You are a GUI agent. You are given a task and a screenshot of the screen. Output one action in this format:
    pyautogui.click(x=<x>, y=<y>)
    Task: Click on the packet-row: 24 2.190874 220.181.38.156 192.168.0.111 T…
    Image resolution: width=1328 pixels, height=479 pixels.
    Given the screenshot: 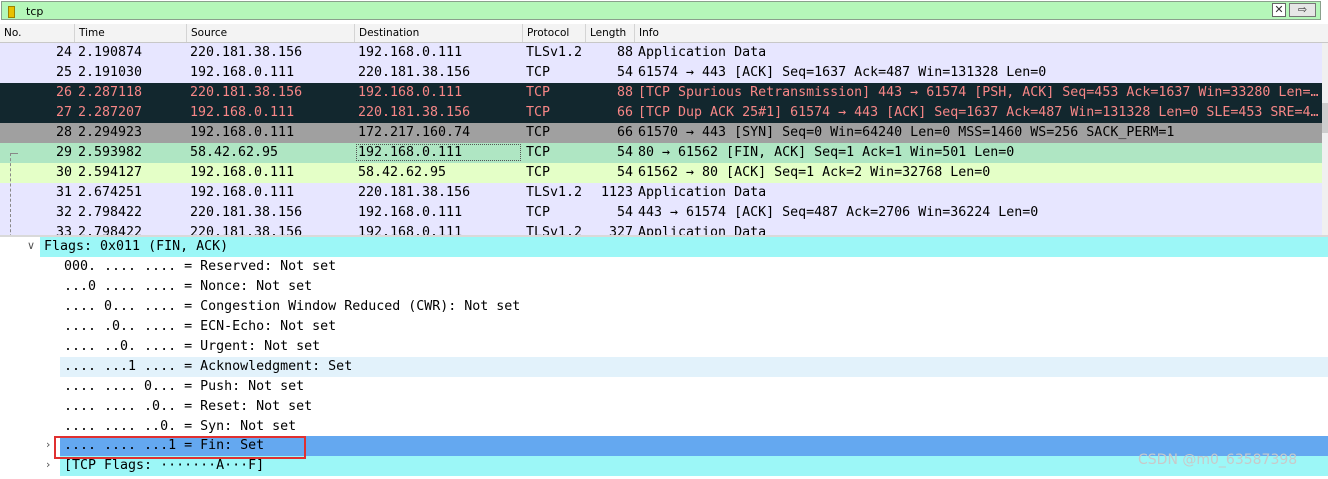 What is the action you would take?
    pyautogui.click(x=661, y=53)
    